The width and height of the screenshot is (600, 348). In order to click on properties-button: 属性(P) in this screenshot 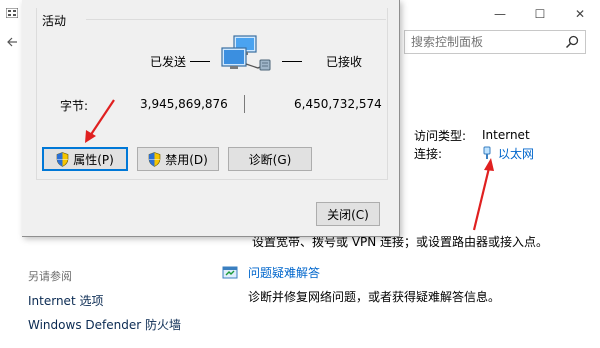, I will do `click(85, 159)`.